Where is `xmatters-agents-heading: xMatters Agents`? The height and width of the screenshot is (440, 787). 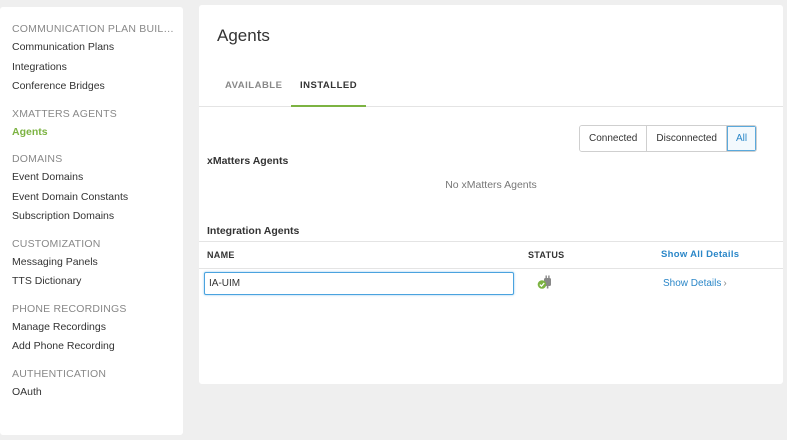 xmatters-agents-heading: xMatters Agents is located at coordinates (248, 161).